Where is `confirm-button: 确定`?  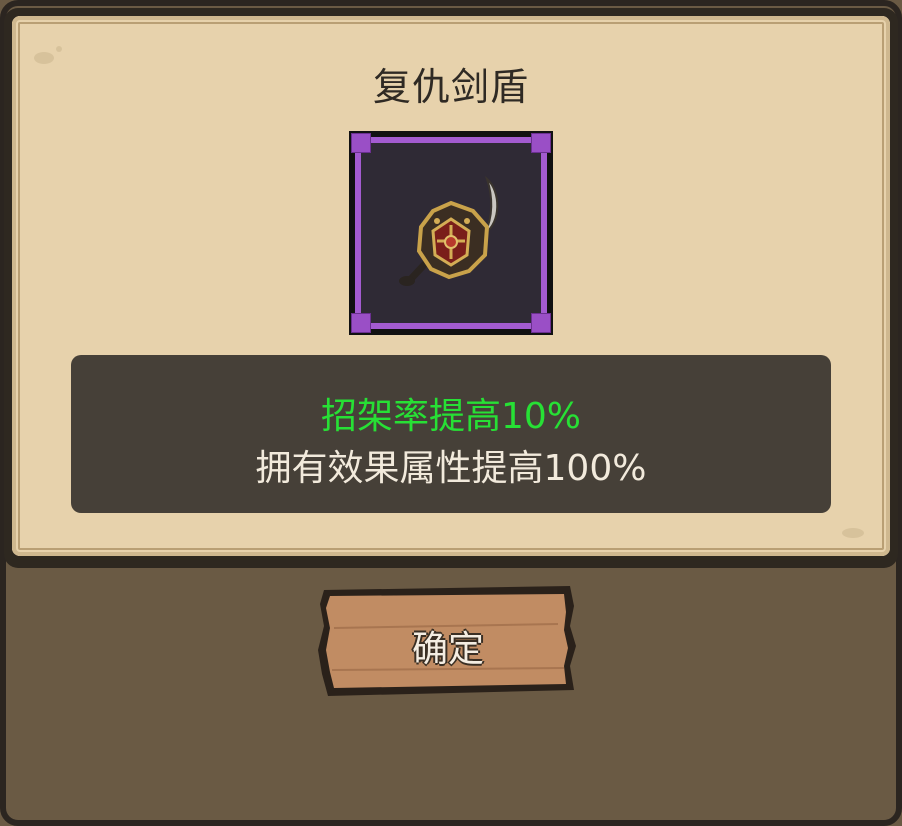
confirm-button: 确定 is located at coordinates (448, 642).